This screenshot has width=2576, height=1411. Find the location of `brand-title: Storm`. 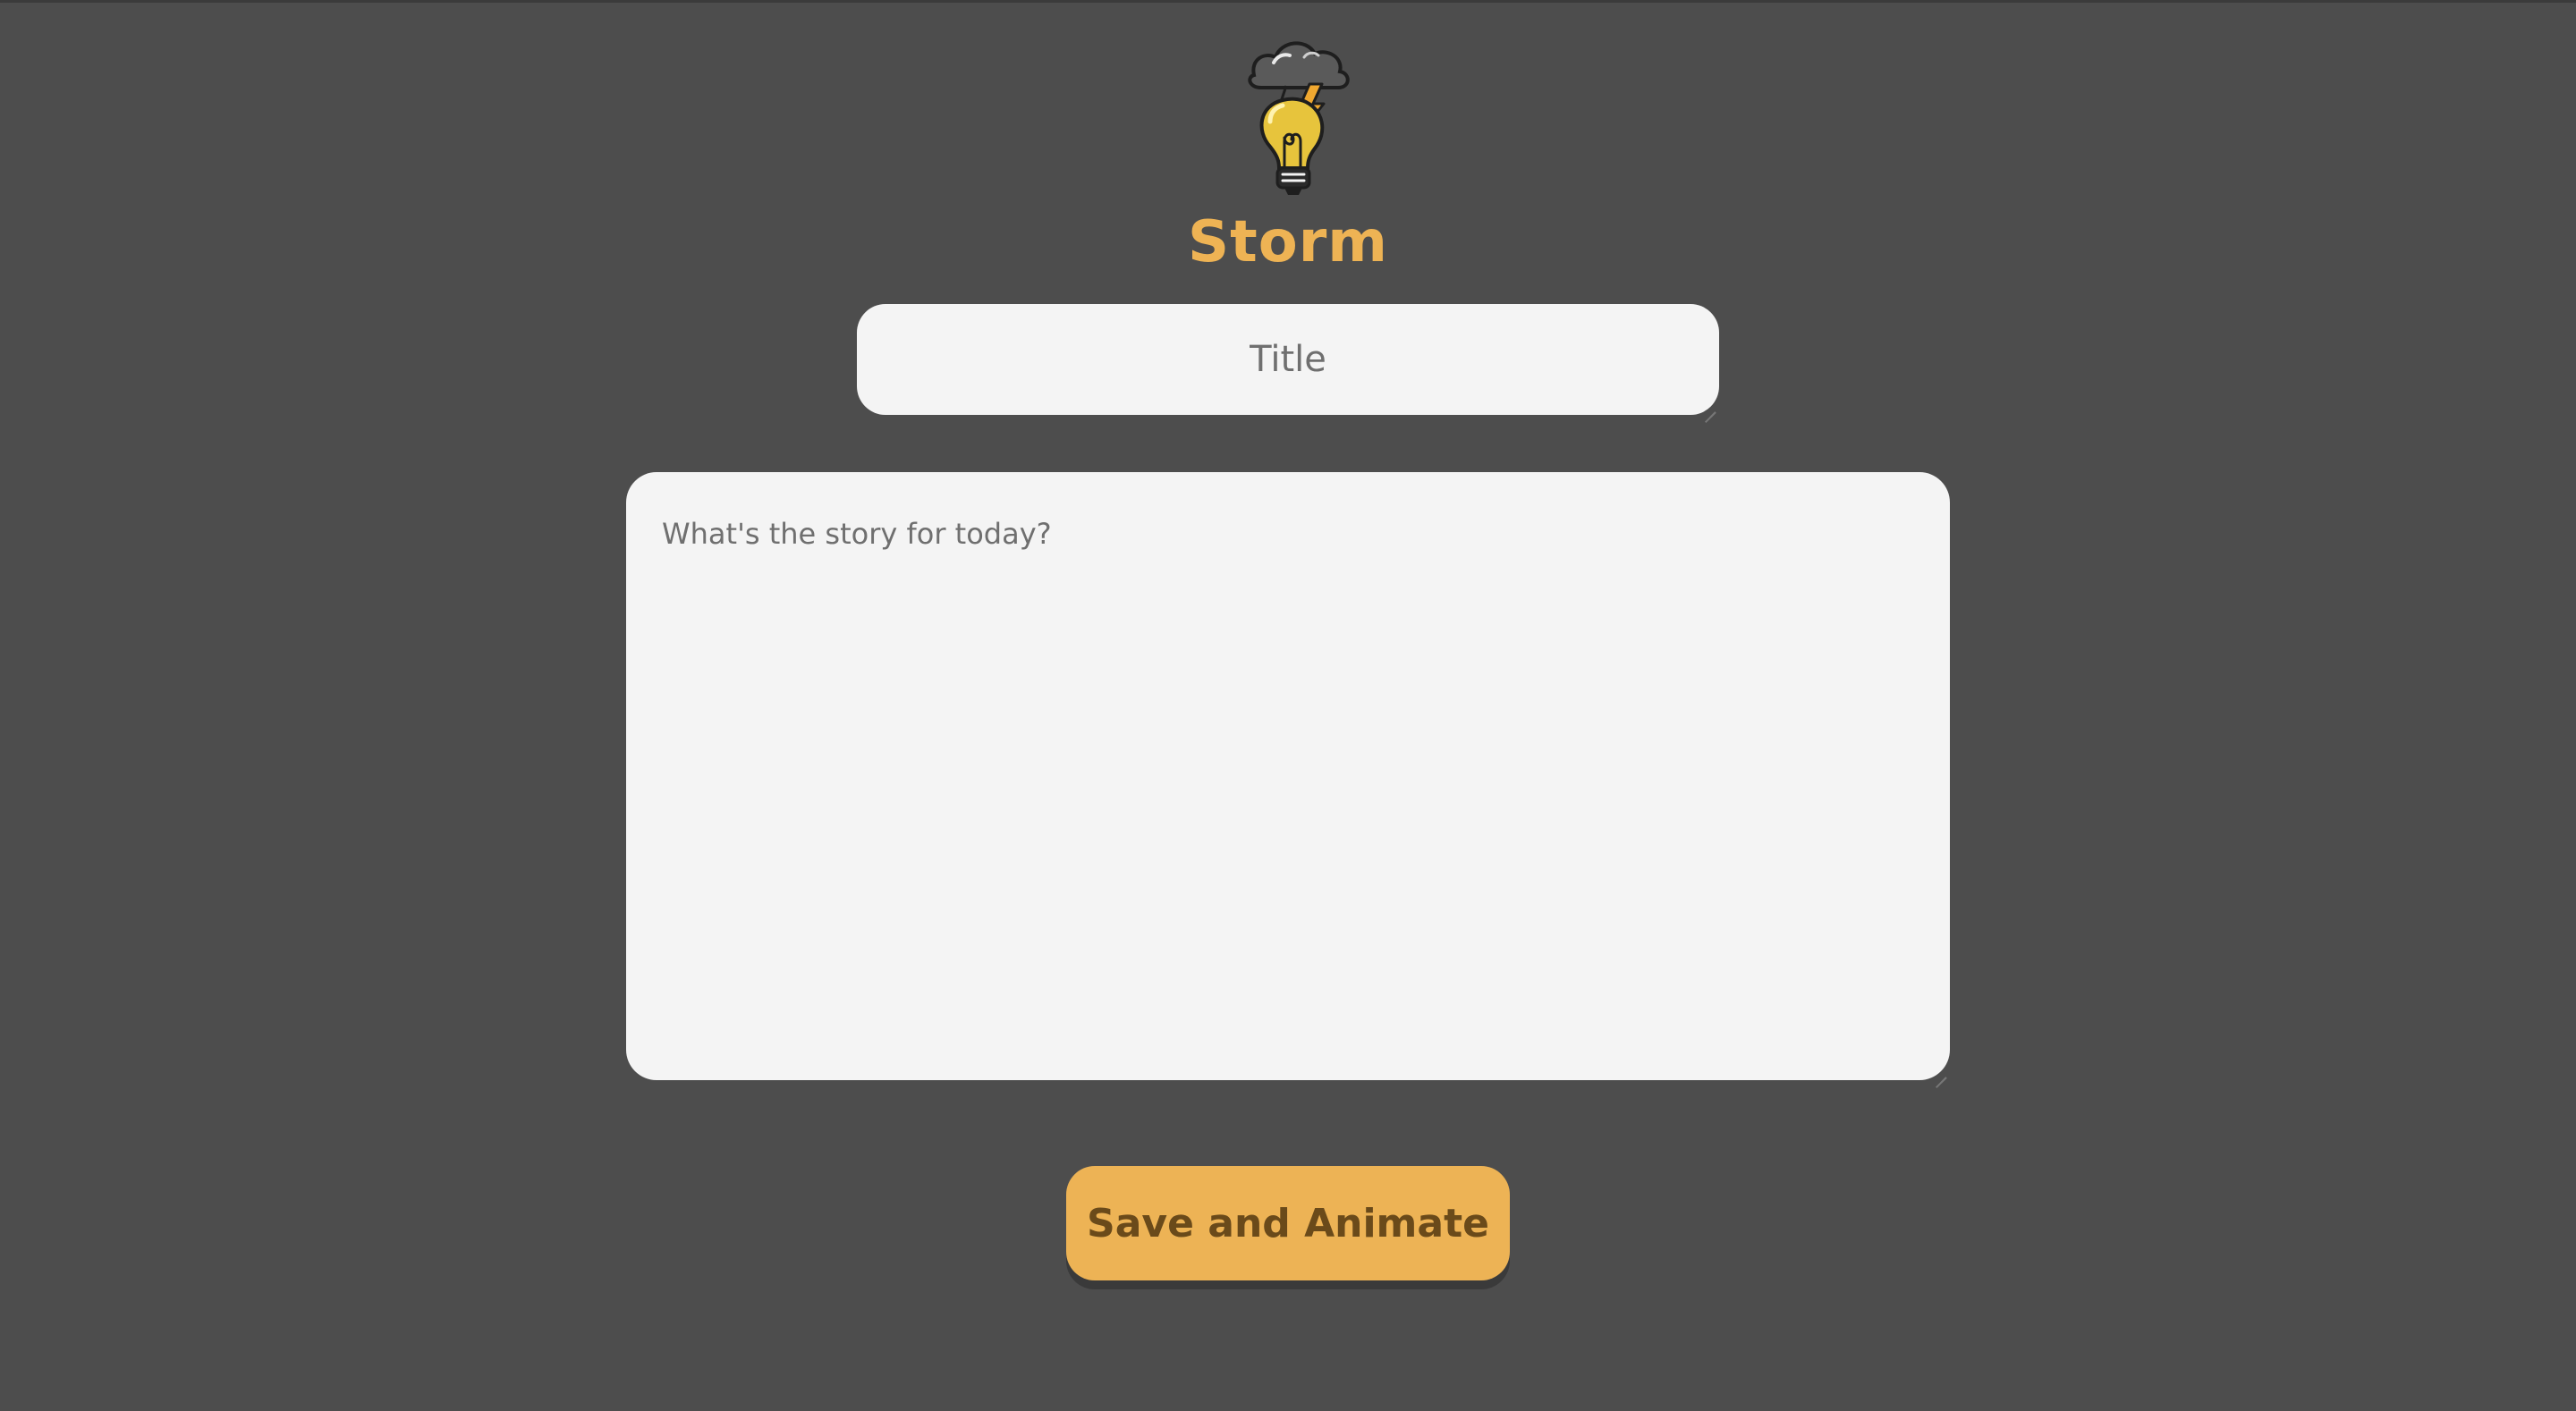

brand-title: Storm is located at coordinates (1288, 242).